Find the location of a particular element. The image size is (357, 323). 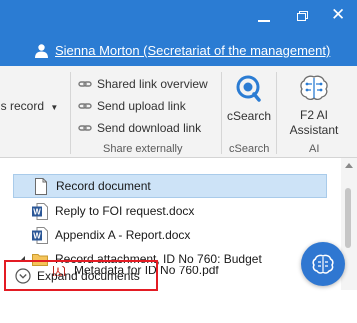

scrollbar-thumb is located at coordinates (348, 218).